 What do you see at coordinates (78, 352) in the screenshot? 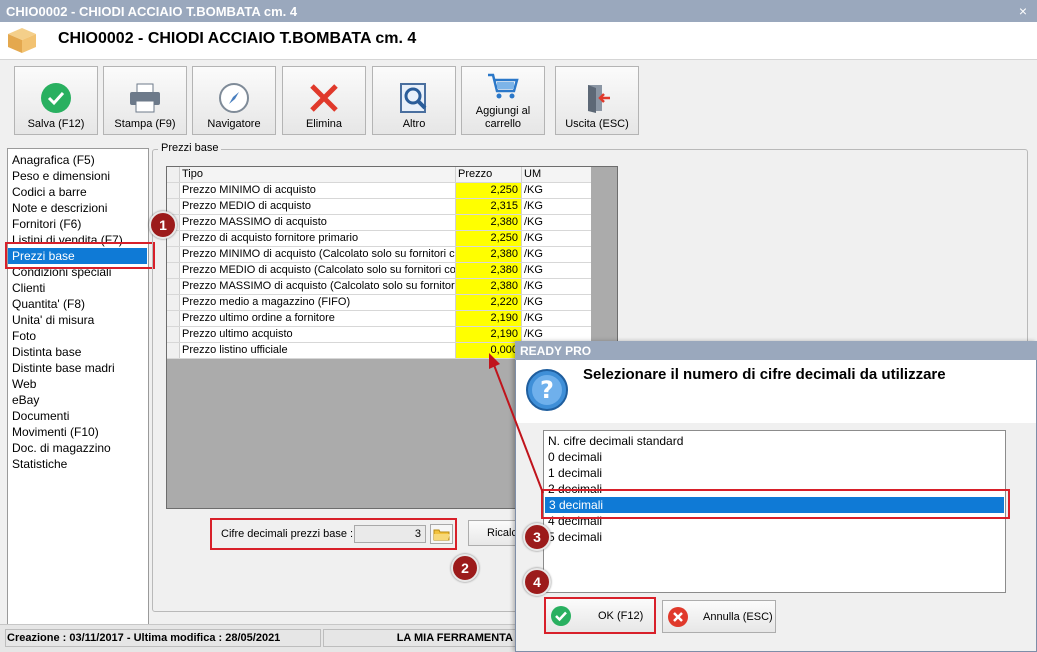
I see `sidebar-item: Distinta base` at bounding box center [78, 352].